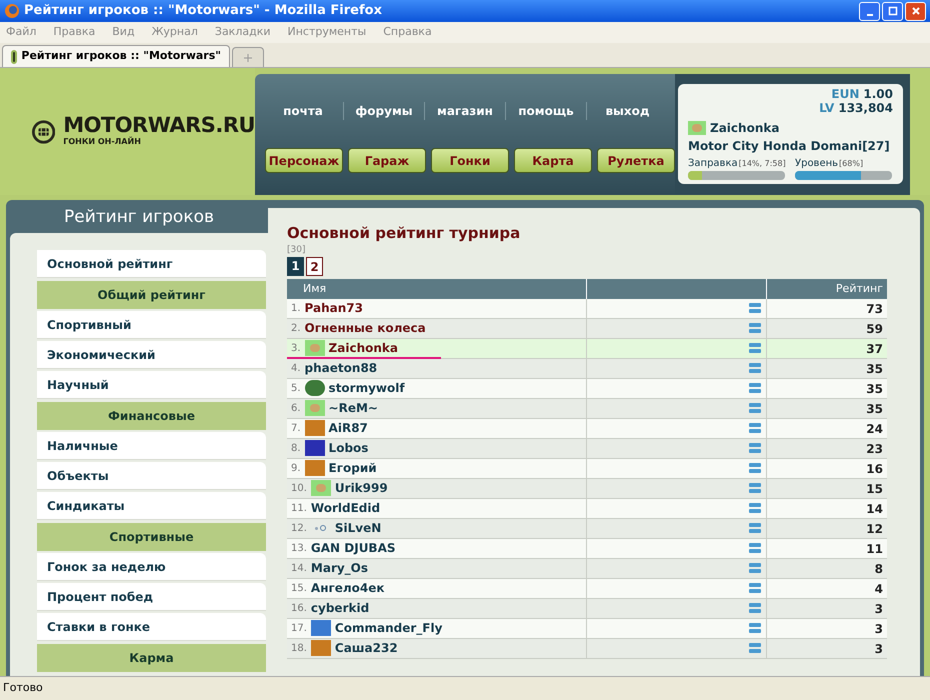 The width and height of the screenshot is (930, 700). I want to click on rating-cell-text: 37, so click(874, 349).